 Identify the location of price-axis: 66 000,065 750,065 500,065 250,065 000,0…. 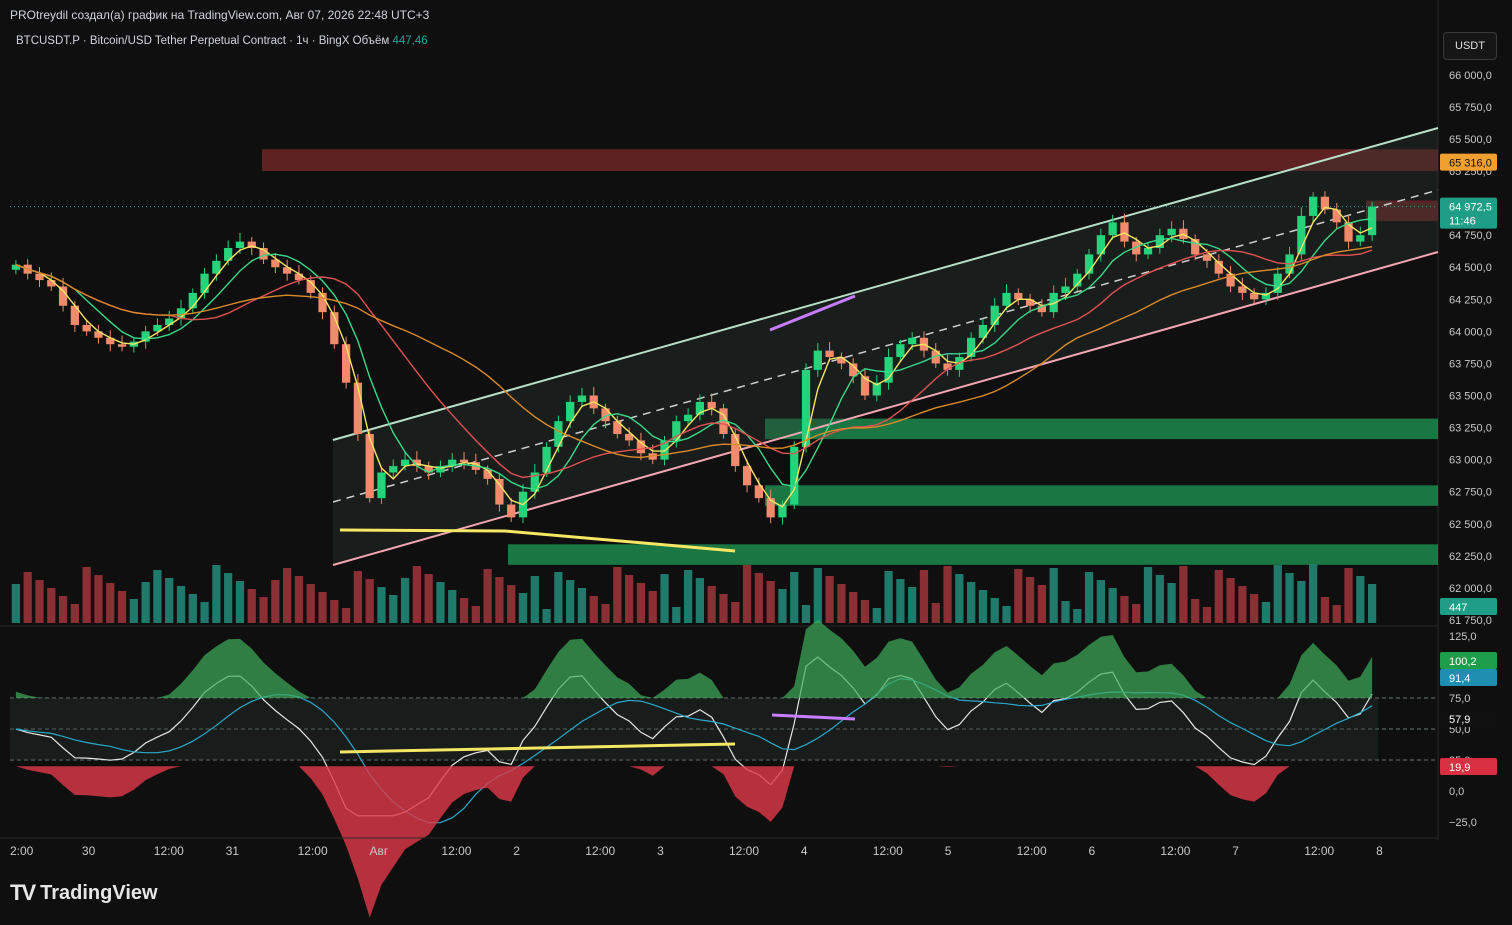
(1470, 348).